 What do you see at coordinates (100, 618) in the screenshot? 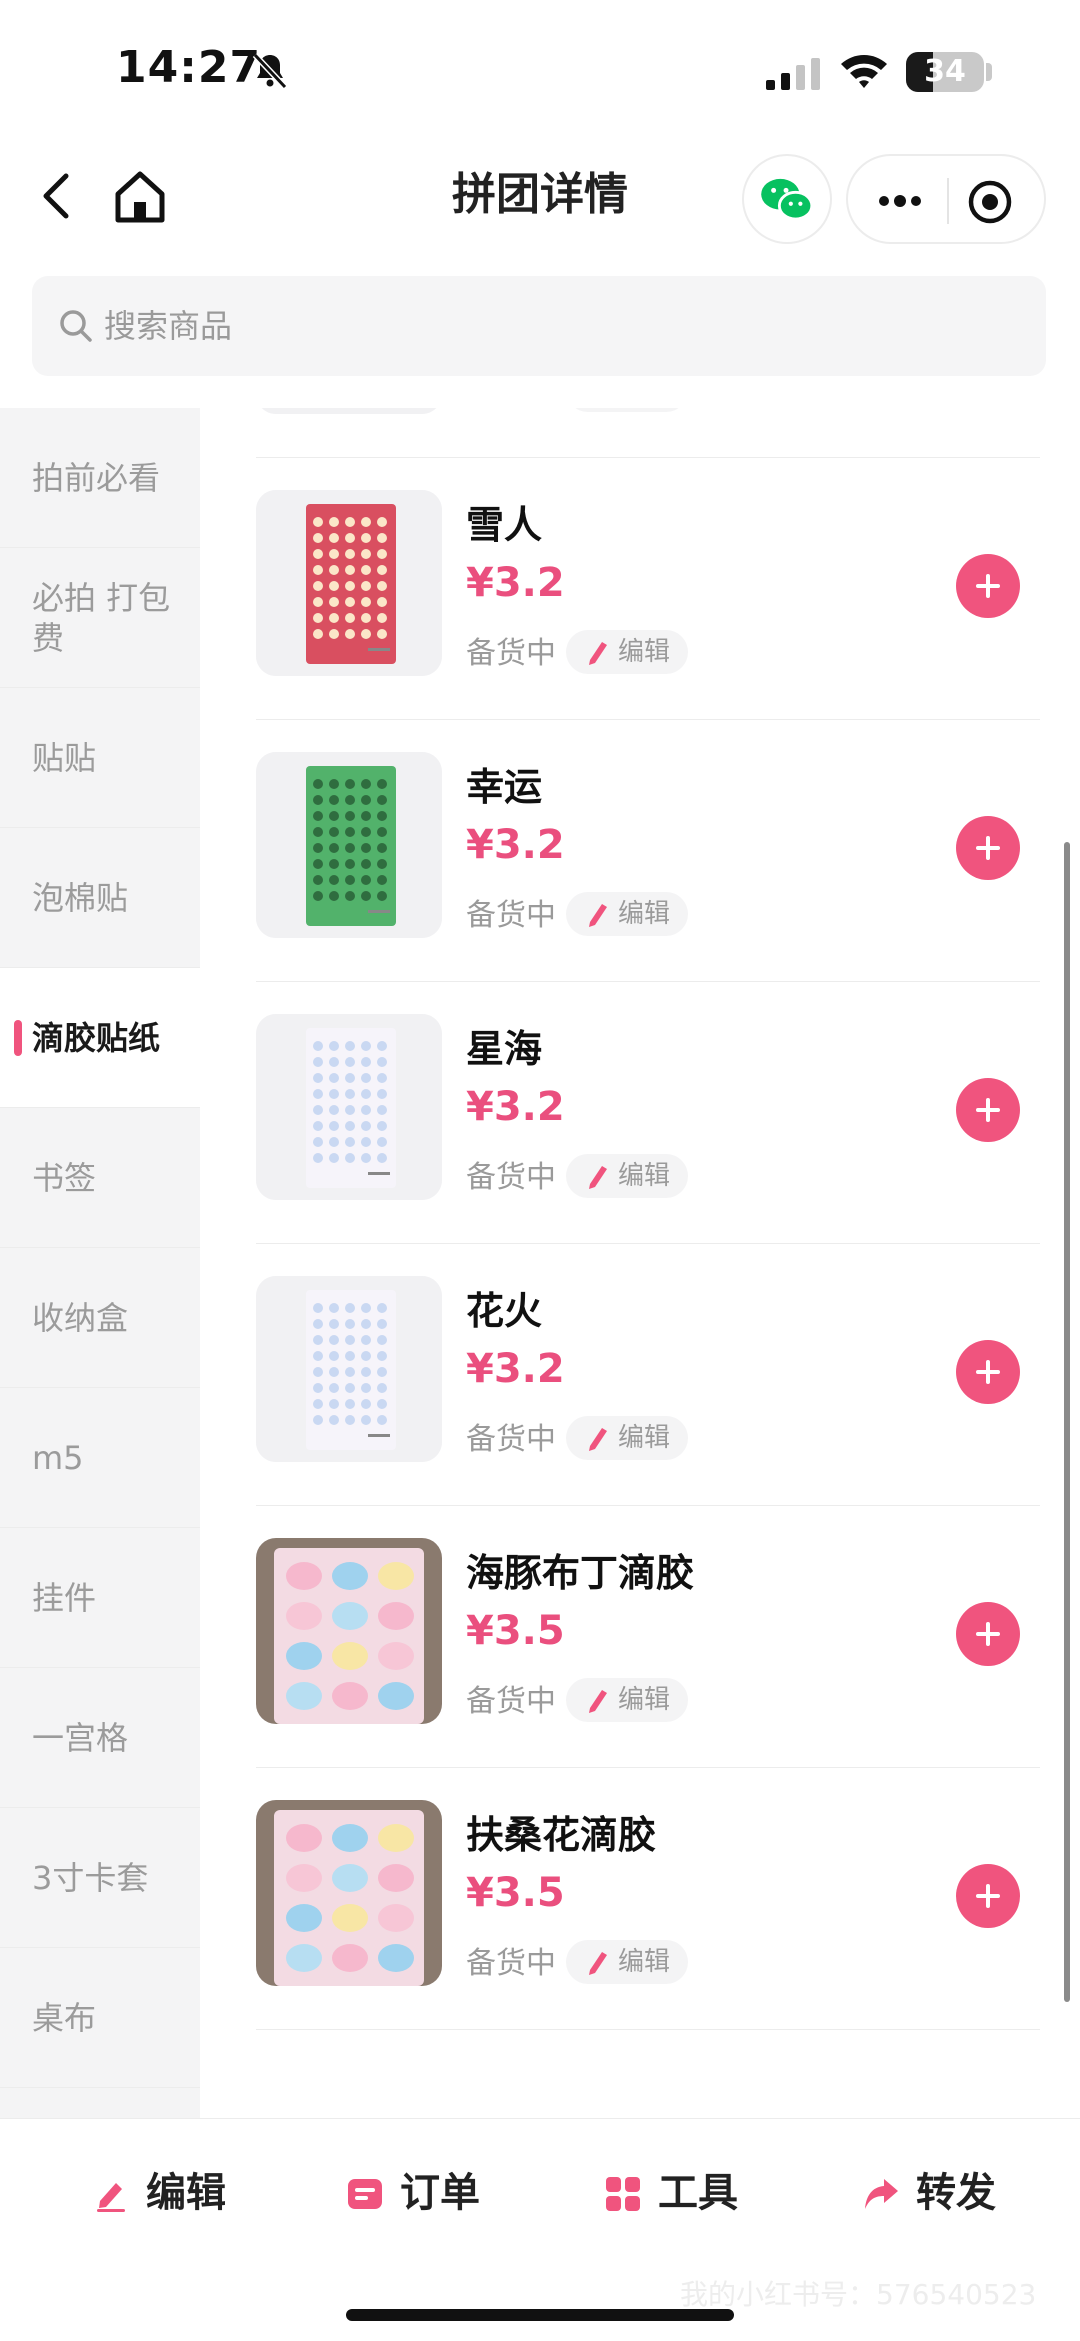
I see `sidebar-item: 必拍 打包费` at bounding box center [100, 618].